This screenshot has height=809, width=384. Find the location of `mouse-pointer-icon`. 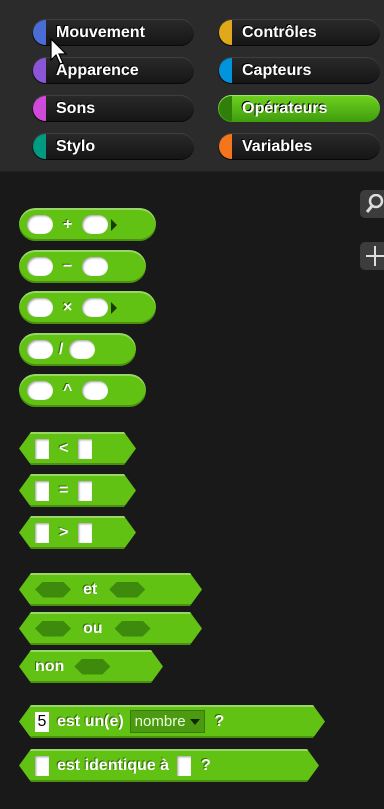

mouse-pointer-icon is located at coordinates (59, 51).